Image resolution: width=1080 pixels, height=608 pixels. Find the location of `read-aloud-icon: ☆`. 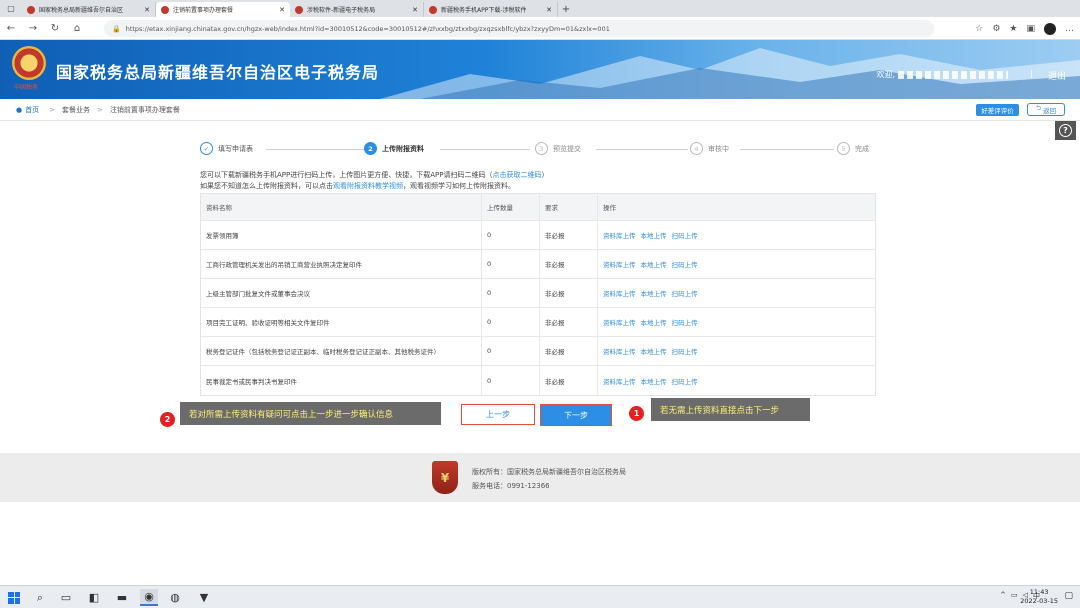

read-aloud-icon: ☆ is located at coordinates (979, 29).